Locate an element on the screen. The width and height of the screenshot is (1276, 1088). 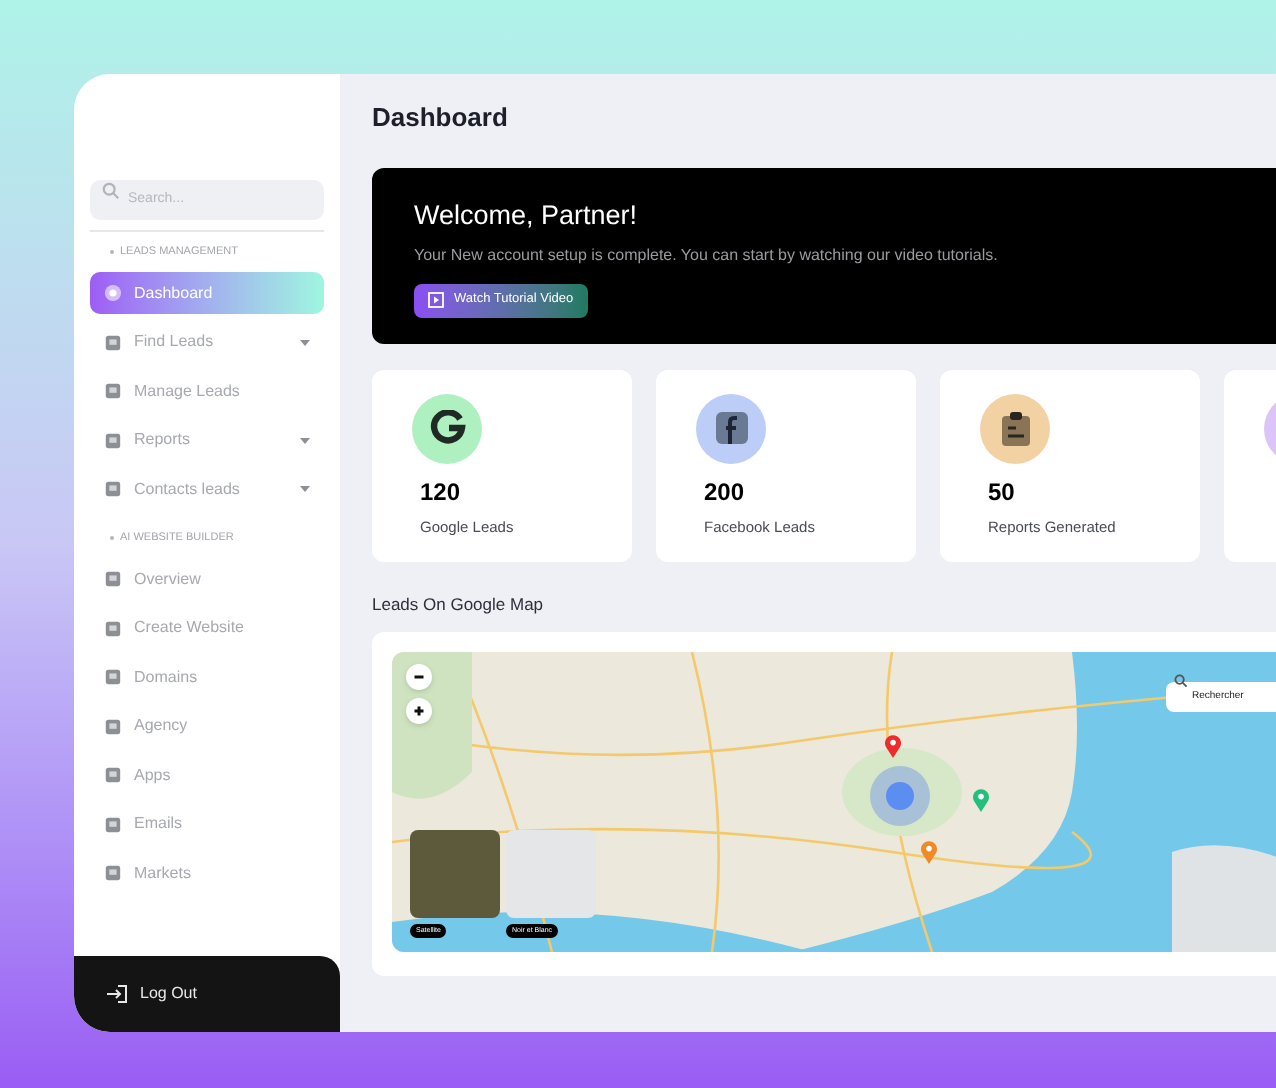
sidebar-item: Overview is located at coordinates (207, 579).